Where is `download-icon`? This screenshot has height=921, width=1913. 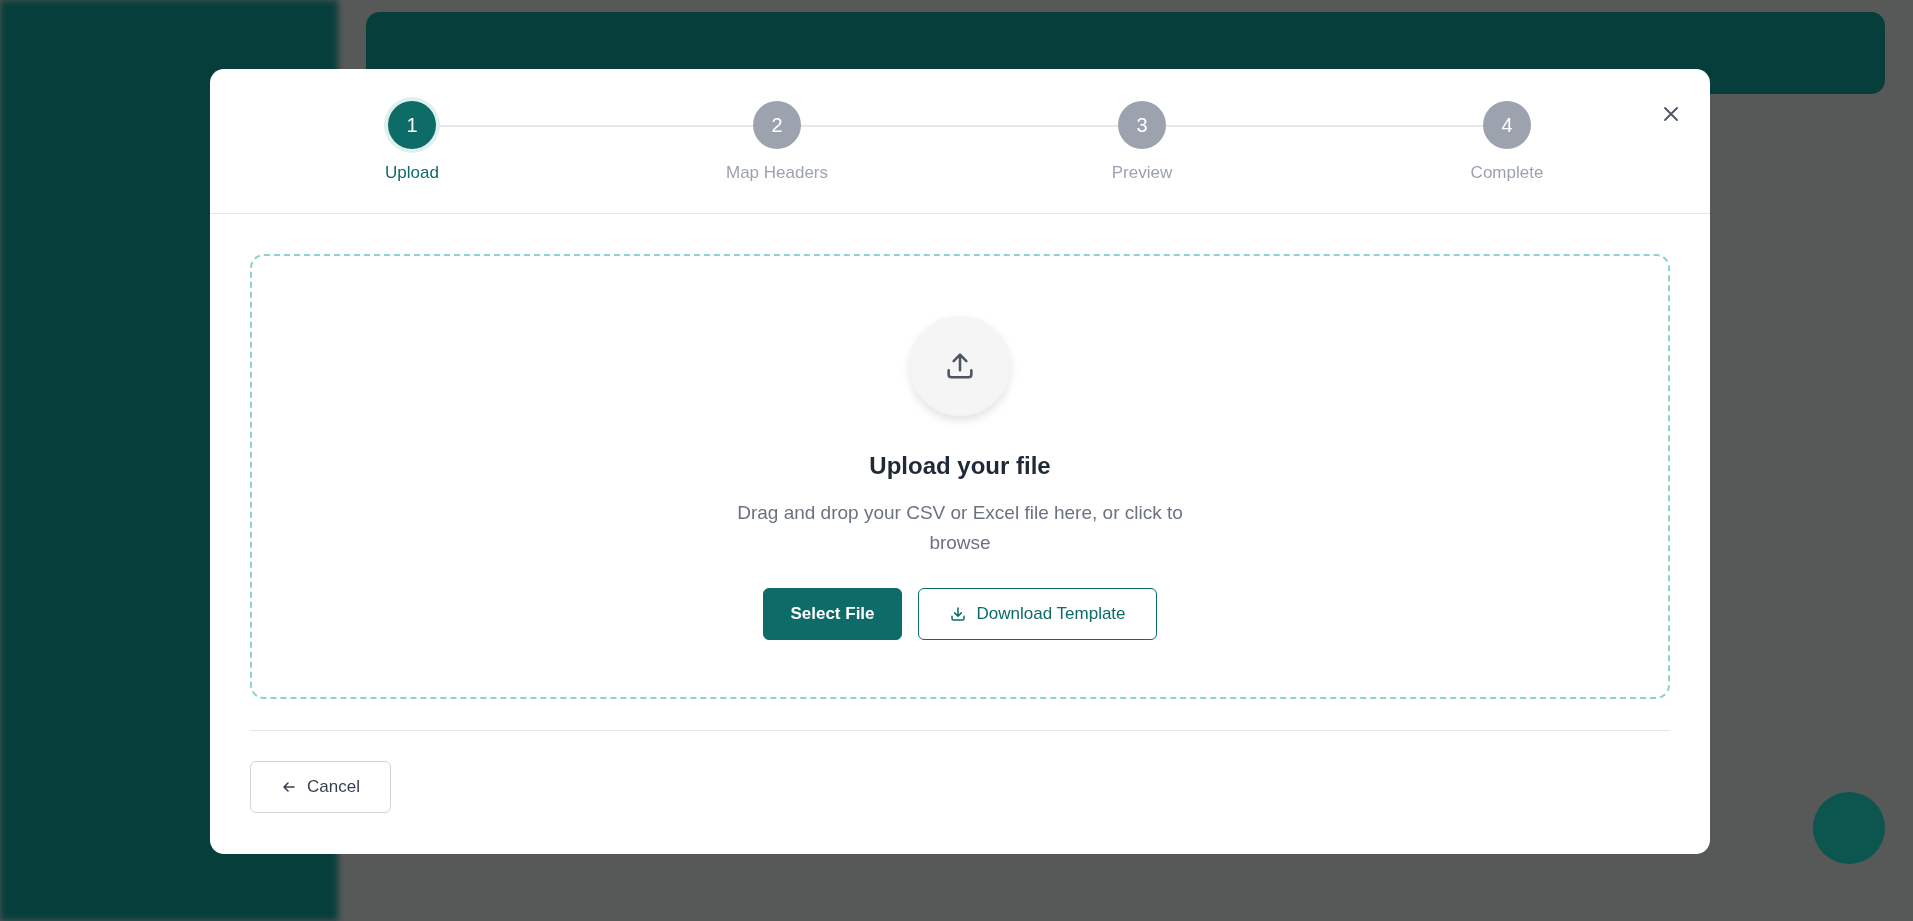
download-icon is located at coordinates (957, 614).